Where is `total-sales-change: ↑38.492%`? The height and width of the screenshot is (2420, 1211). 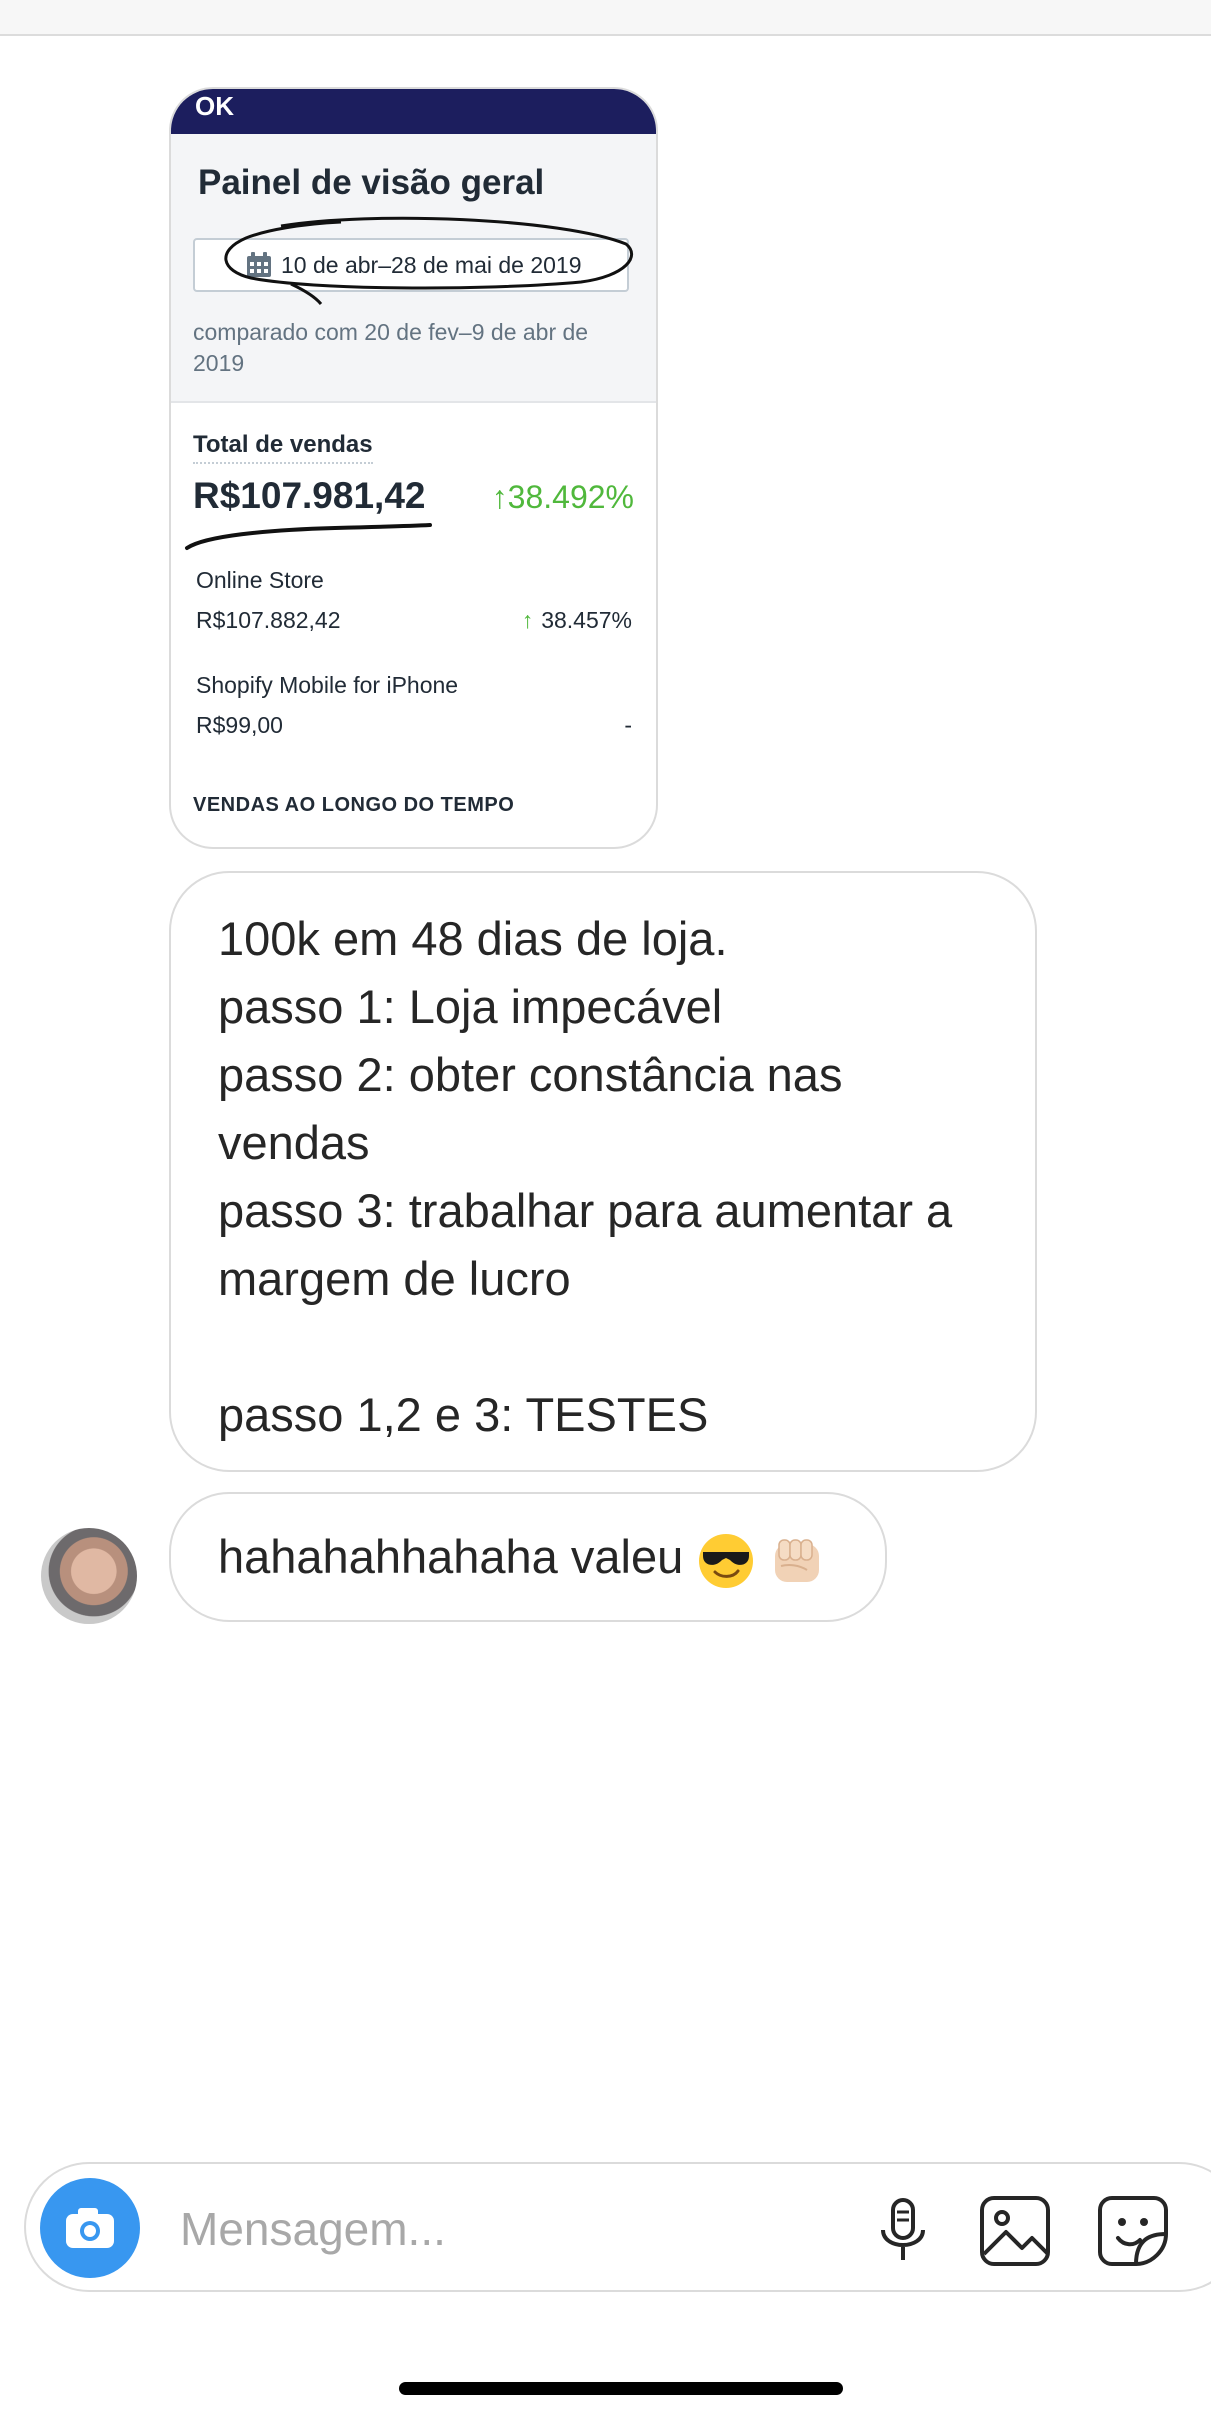
total-sales-change: ↑38.492% is located at coordinates (563, 497).